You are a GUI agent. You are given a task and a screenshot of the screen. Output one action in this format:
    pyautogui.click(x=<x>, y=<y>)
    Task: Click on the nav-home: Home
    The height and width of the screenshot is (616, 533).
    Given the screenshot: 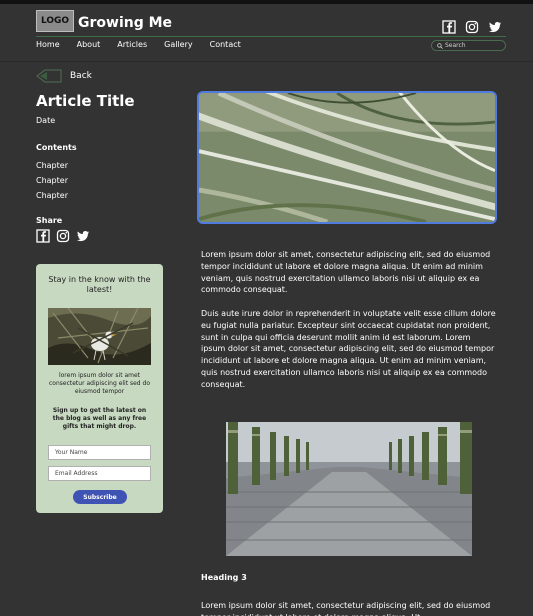 What is the action you would take?
    pyautogui.click(x=48, y=44)
    